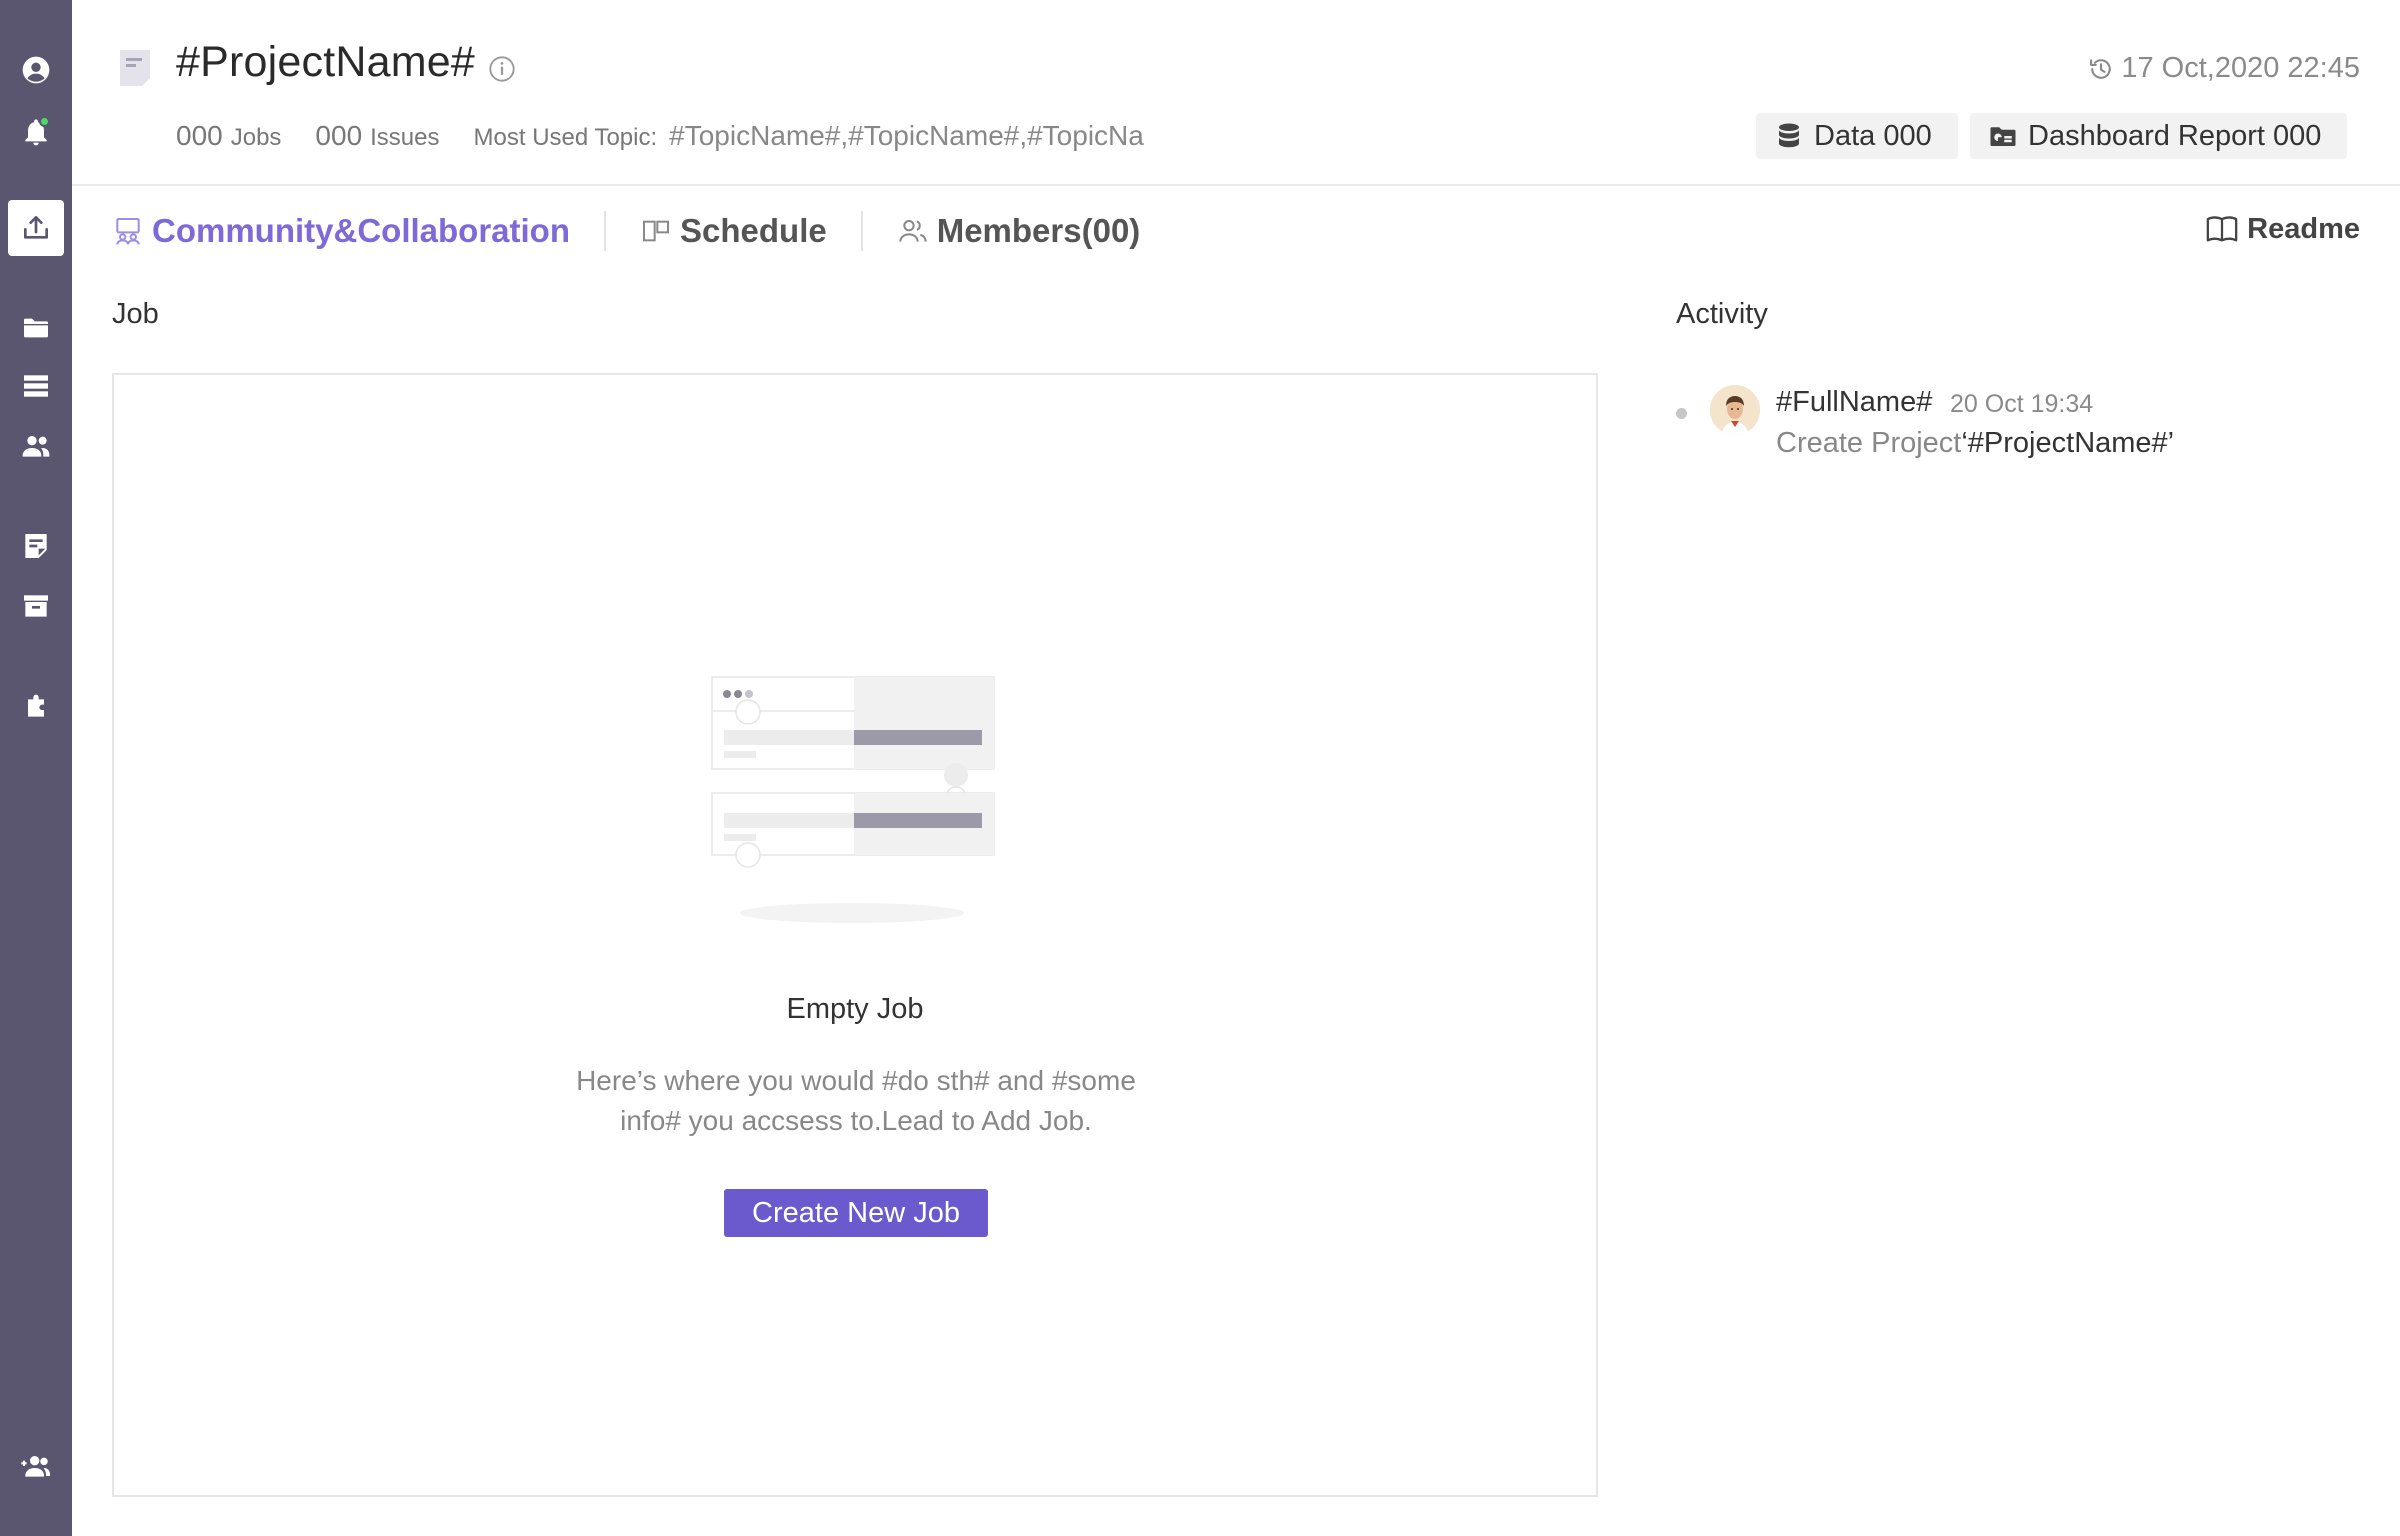  Describe the element at coordinates (2303, 228) in the screenshot. I see `readme-label: Readme` at that location.